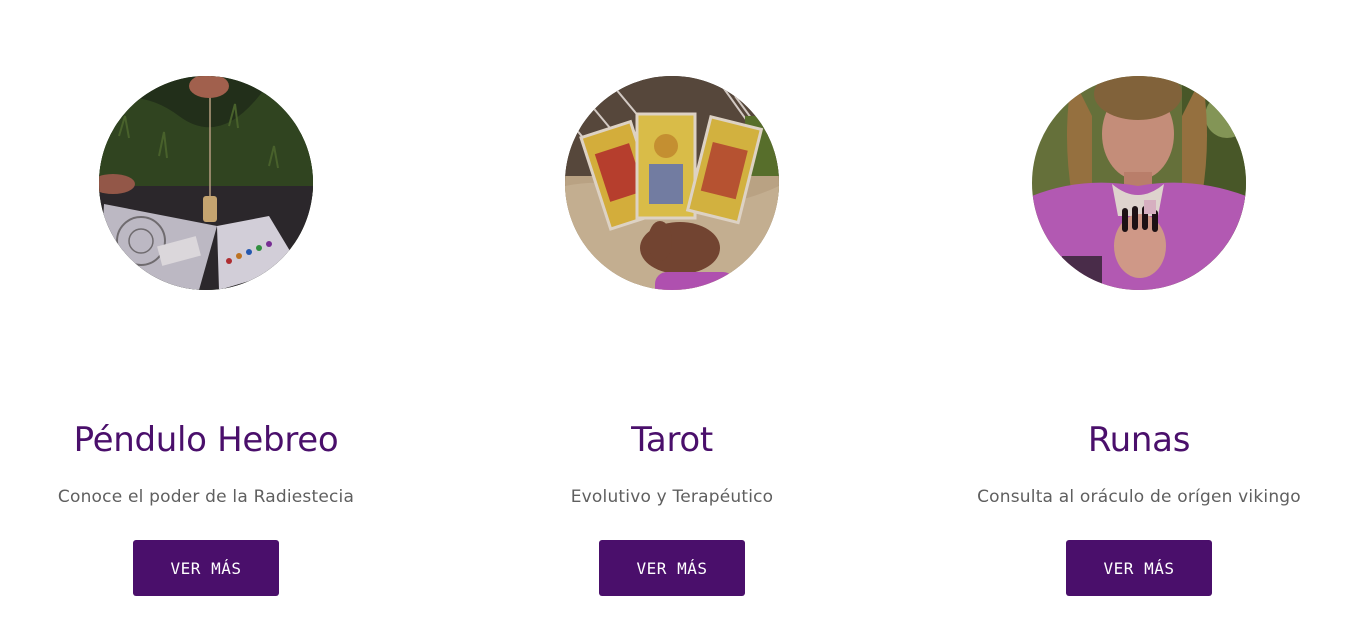 Image resolution: width=1362 pixels, height=635 pixels. What do you see at coordinates (672, 183) in the screenshot?
I see `tarot-photo` at bounding box center [672, 183].